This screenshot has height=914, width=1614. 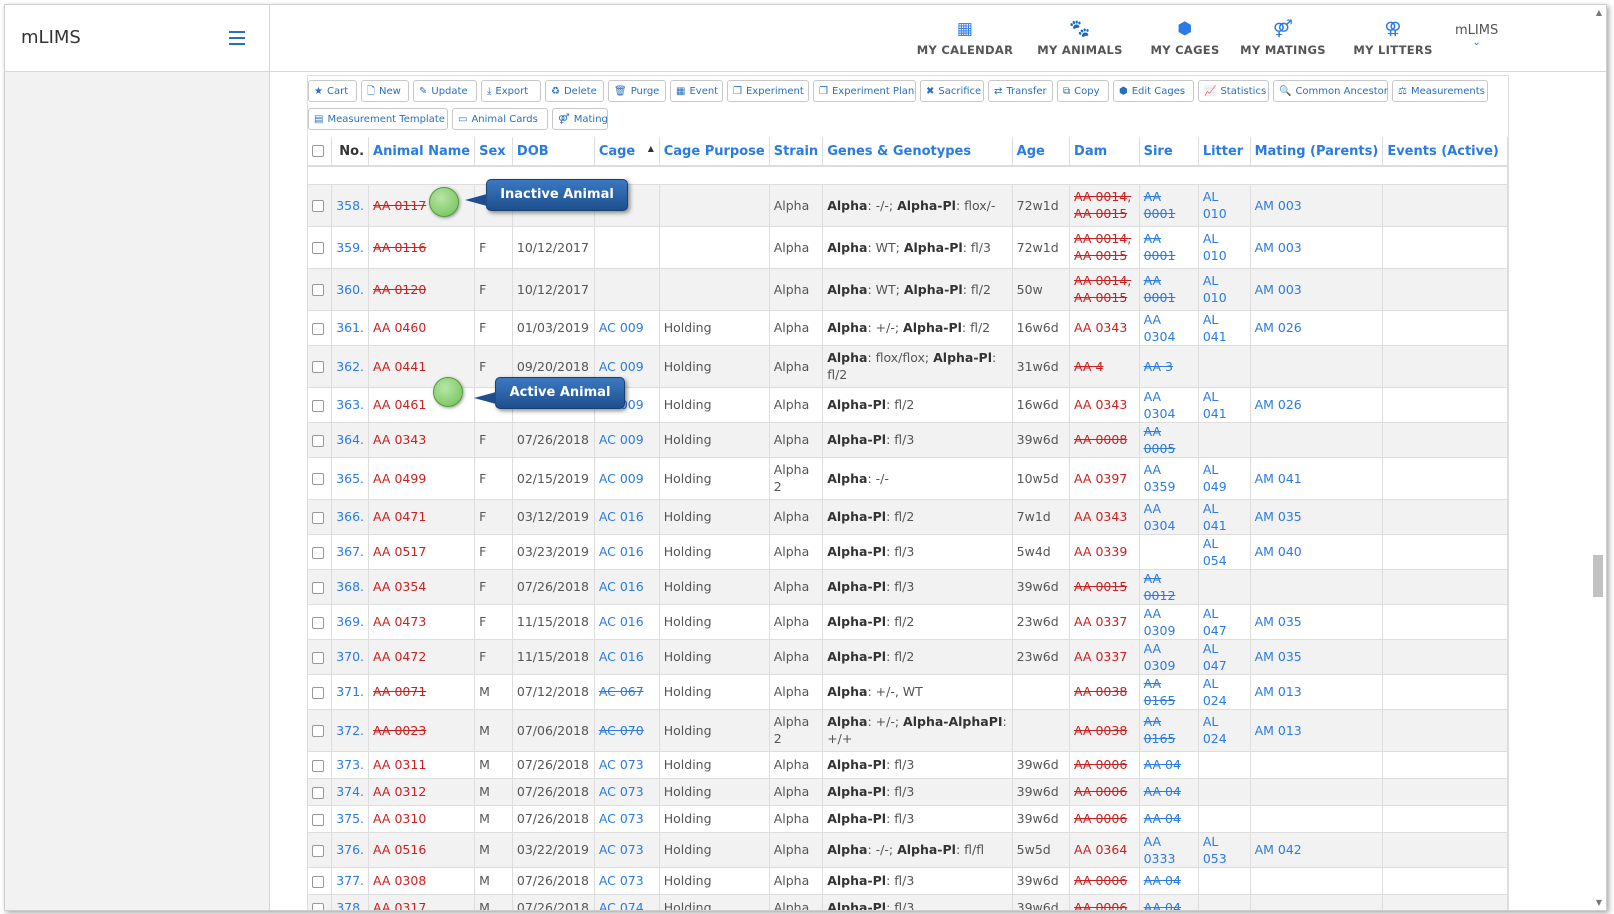 What do you see at coordinates (1215, 850) in the screenshot?
I see `litter-link: AL 053` at bounding box center [1215, 850].